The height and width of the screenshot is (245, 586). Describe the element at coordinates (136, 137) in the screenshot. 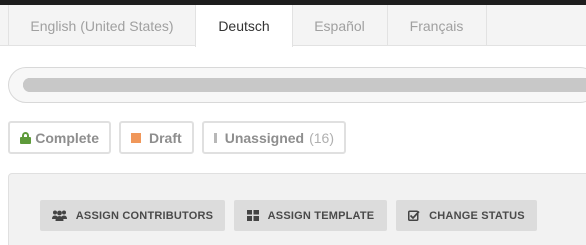

I see `draft-square-icon` at that location.